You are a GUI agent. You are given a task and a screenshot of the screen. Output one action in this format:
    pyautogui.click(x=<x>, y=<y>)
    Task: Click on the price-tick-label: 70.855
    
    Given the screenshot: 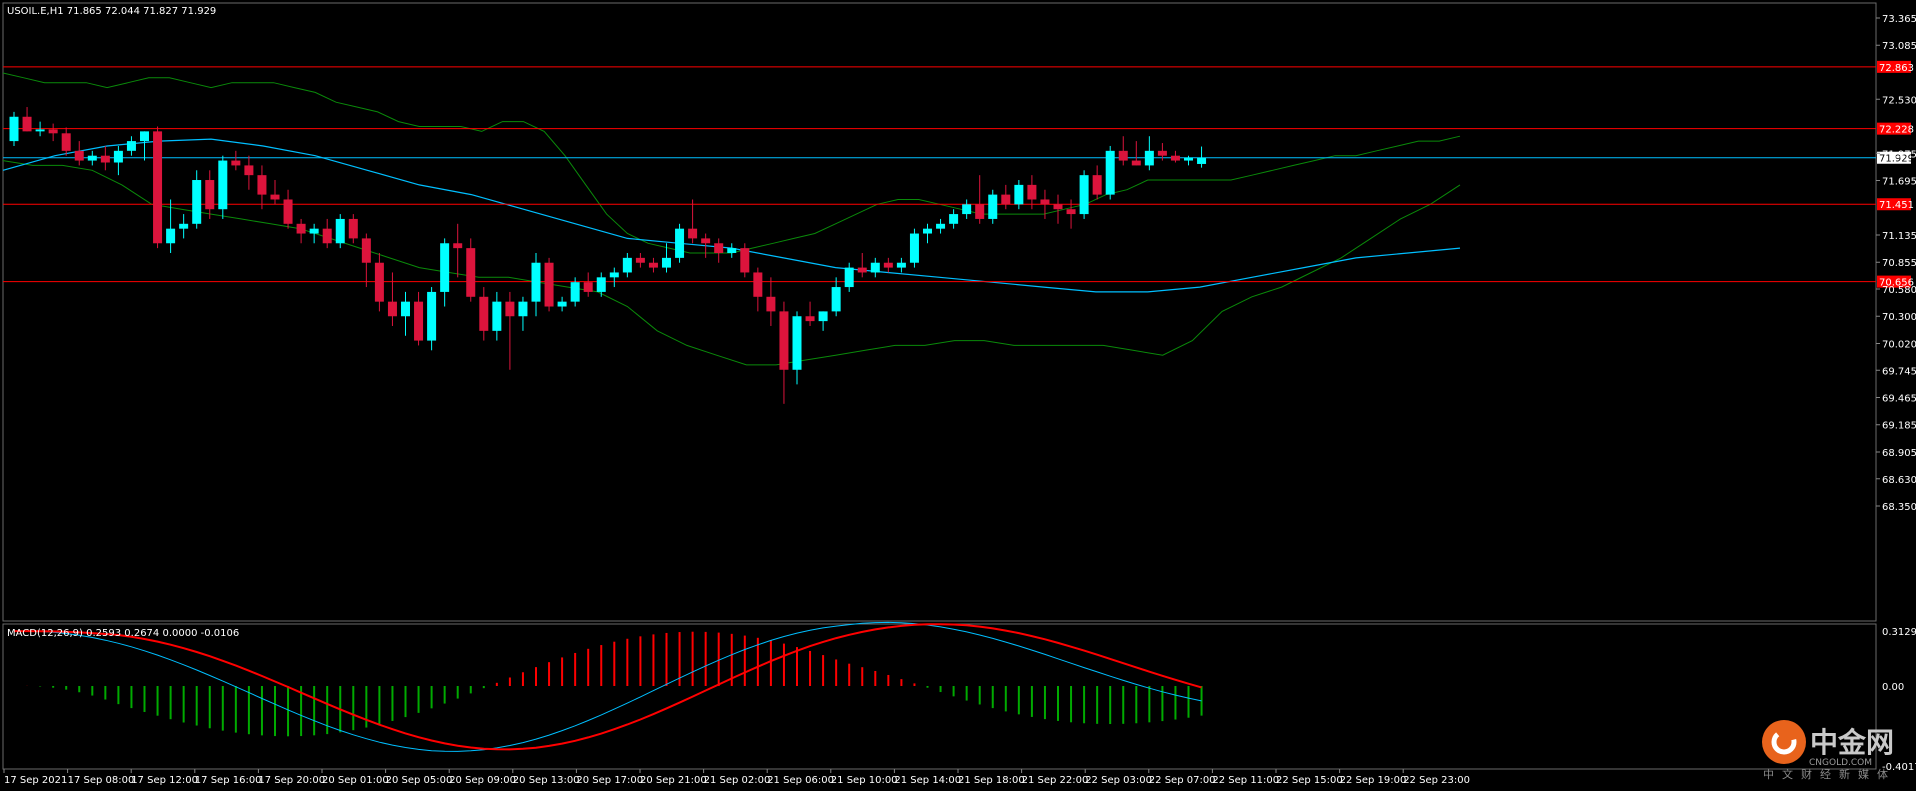 What is the action you would take?
    pyautogui.click(x=1899, y=263)
    